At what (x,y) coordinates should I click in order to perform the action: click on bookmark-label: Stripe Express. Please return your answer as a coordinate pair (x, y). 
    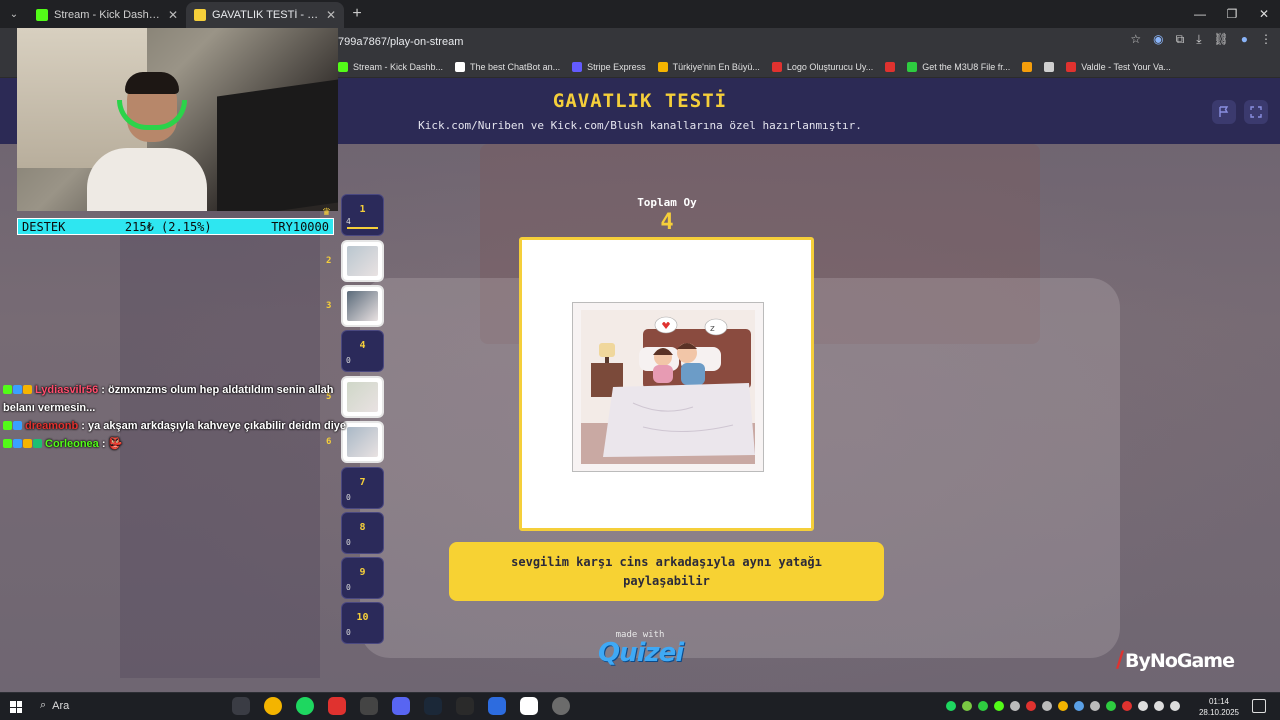
    Looking at the image, I should click on (616, 67).